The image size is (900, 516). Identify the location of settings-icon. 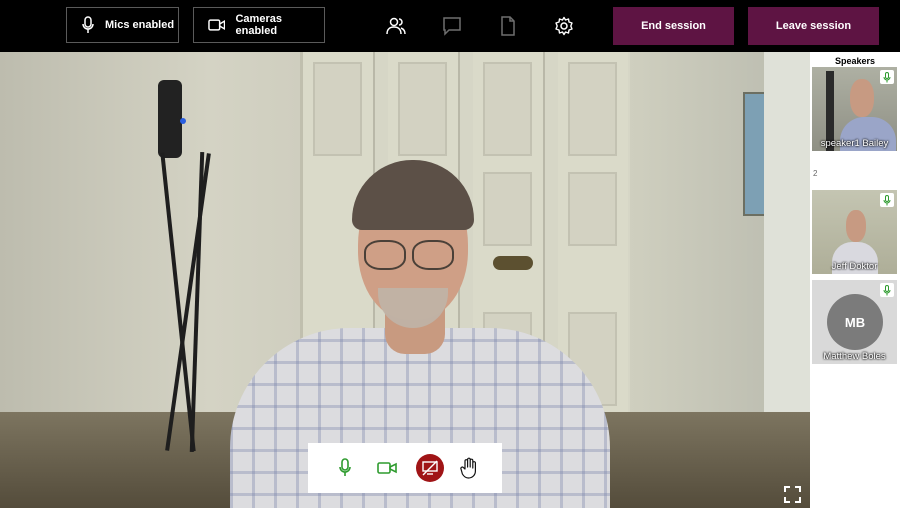
(564, 26).